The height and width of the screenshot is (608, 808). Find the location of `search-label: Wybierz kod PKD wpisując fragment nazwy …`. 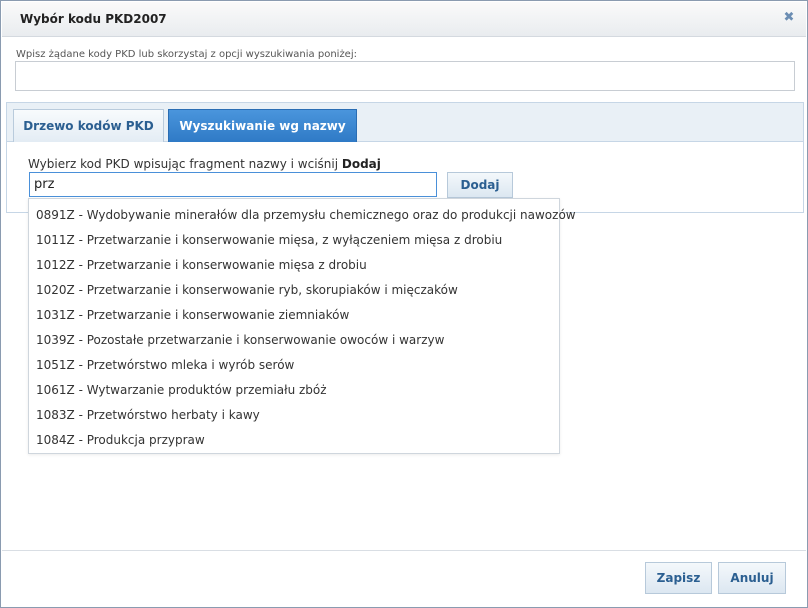

search-label: Wybierz kod PKD wpisując fragment nazwy … is located at coordinates (204, 164).